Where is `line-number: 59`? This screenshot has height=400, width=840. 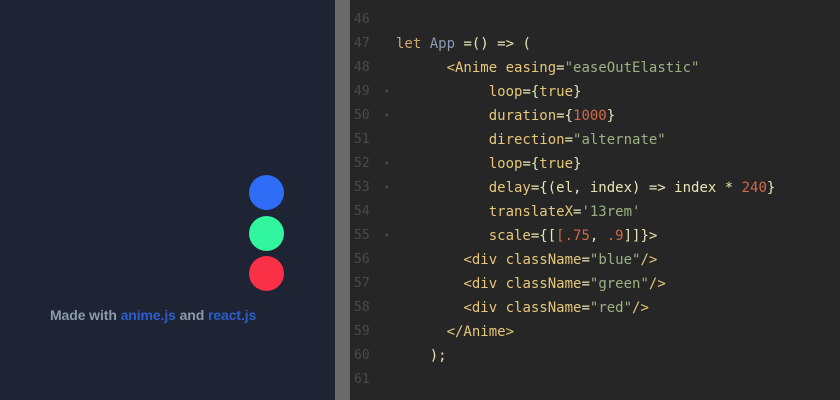
line-number: 59 is located at coordinates (362, 331).